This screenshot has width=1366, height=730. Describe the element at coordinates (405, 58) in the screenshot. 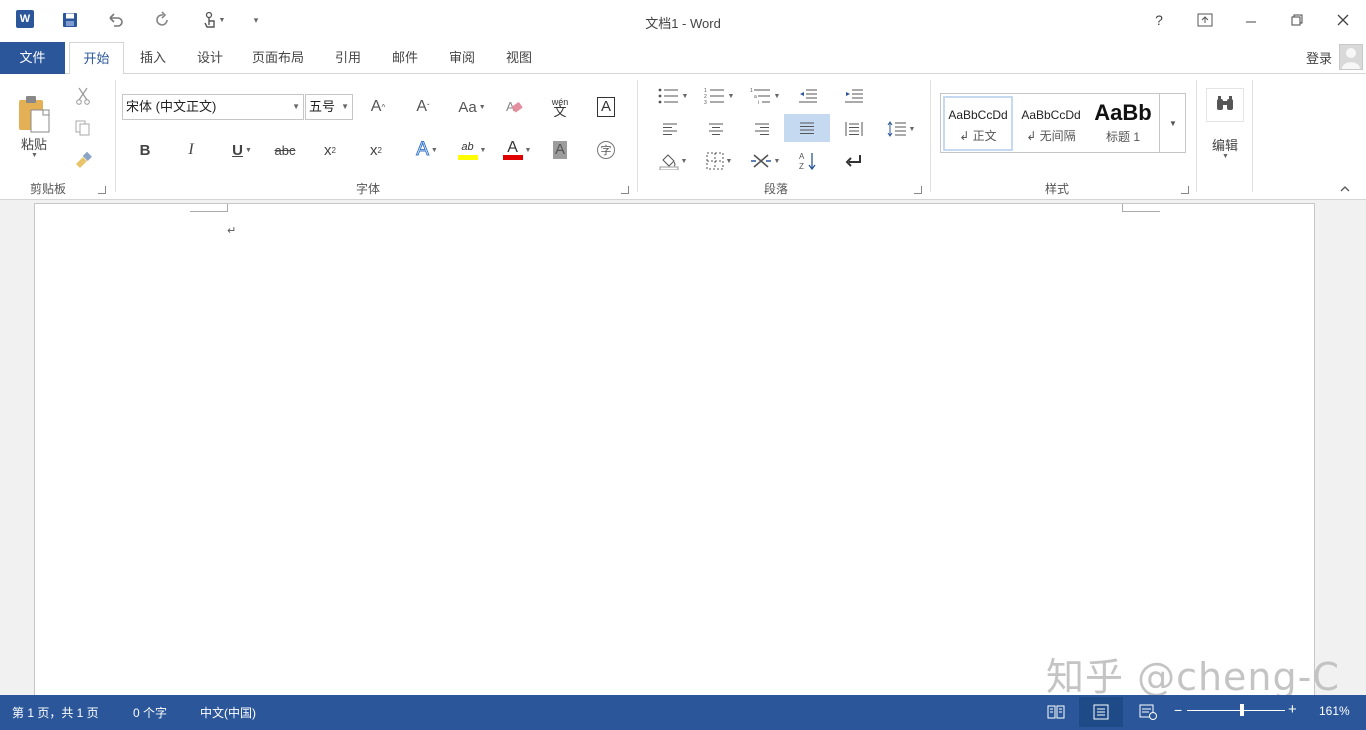

I see `tab-mailings: 邮件` at that location.